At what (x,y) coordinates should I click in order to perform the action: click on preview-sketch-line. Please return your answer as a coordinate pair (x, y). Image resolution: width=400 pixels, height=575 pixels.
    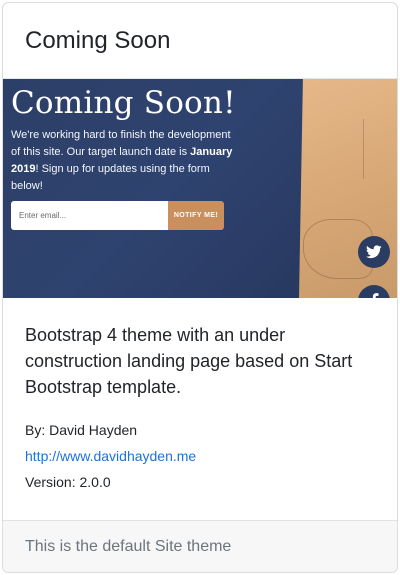
    Looking at the image, I should click on (373, 149).